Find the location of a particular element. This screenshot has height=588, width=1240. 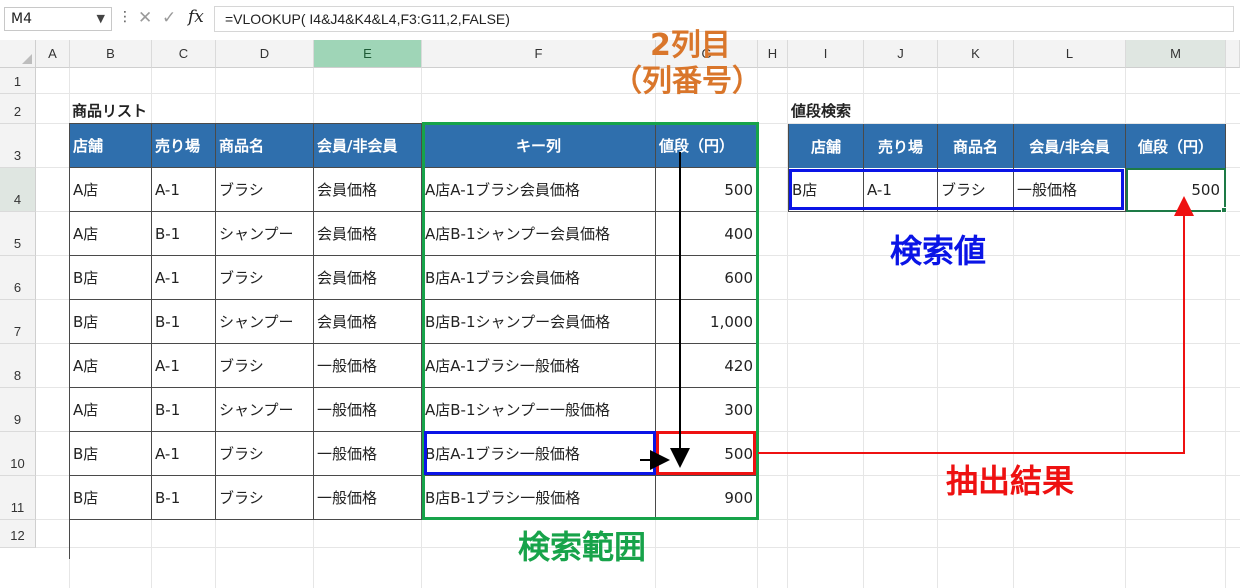

name-box: M4 ▼ is located at coordinates (58, 19).